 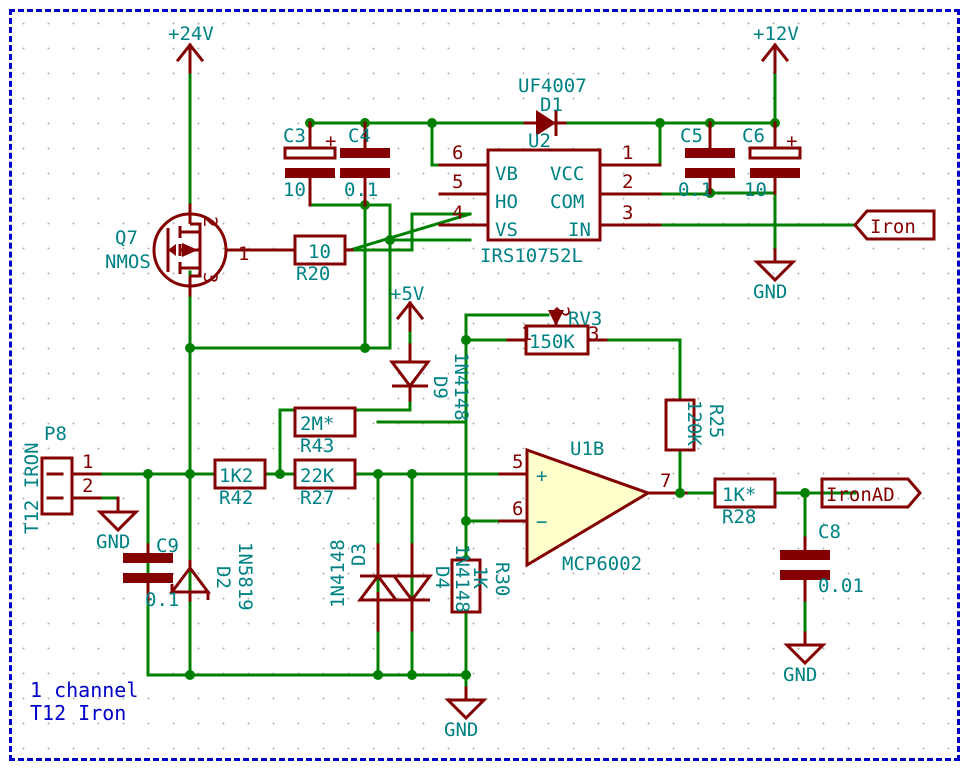 I want to click on r43-value: 2M*, so click(x=317, y=424).